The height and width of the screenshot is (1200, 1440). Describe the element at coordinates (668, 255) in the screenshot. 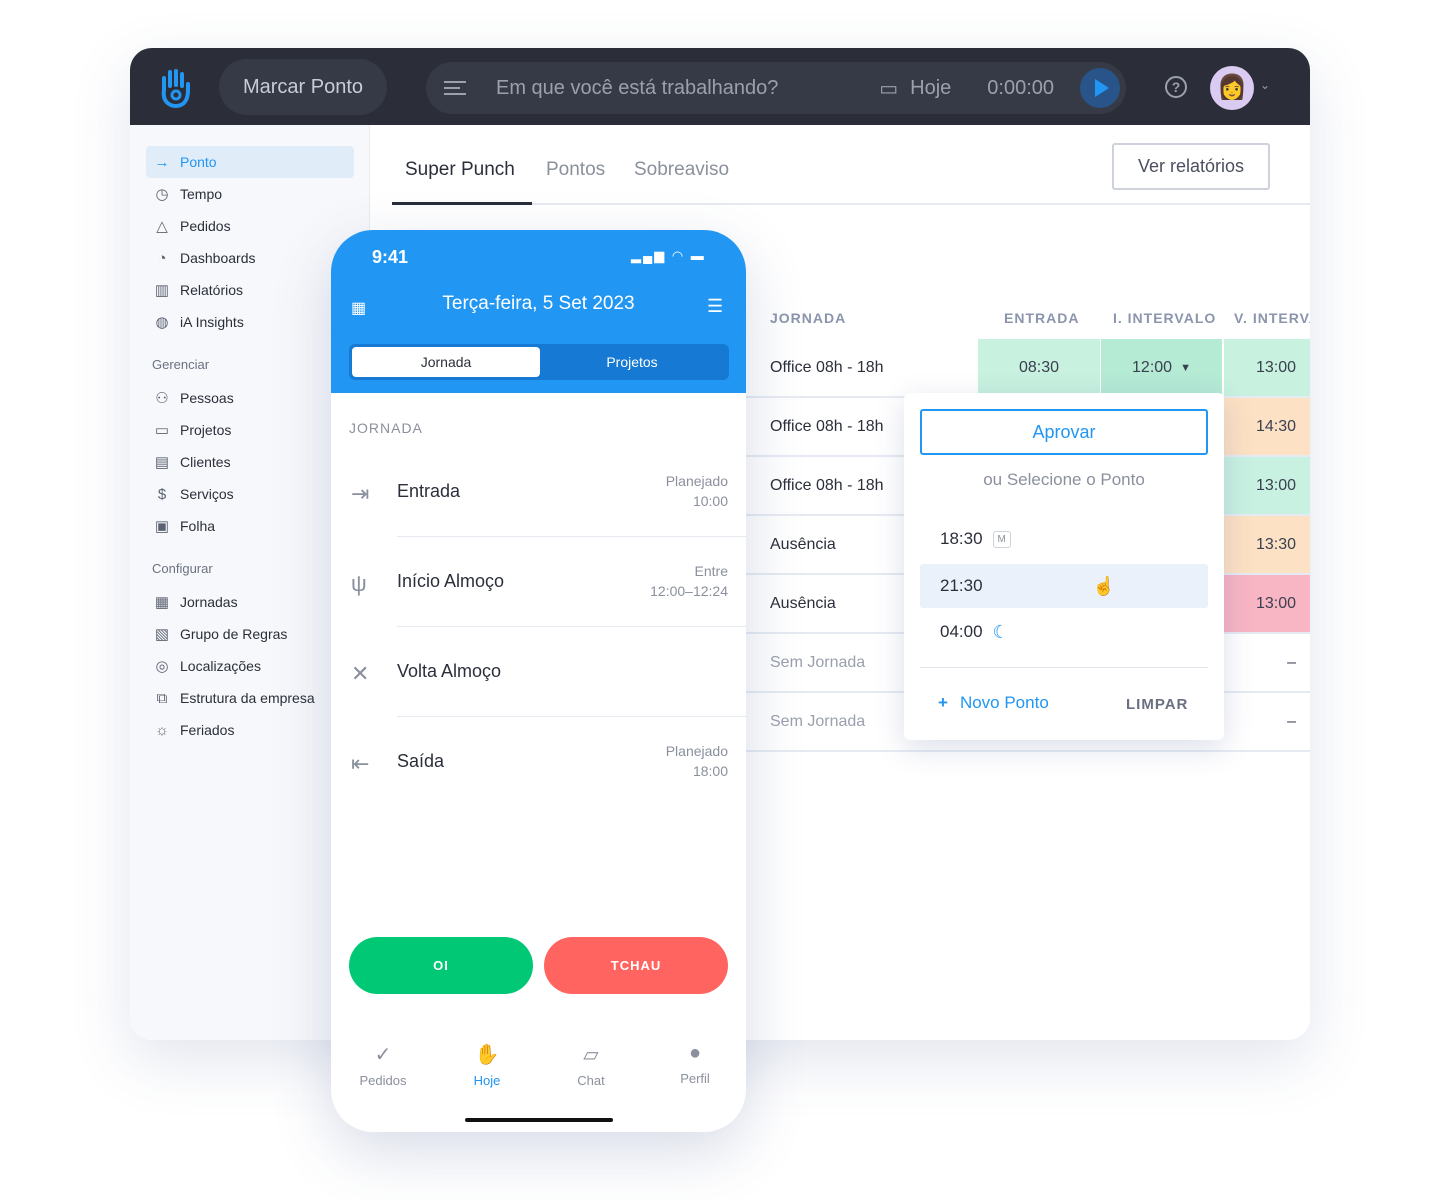

I see `status-icons: ▂▄▆ ◠ ▬` at that location.